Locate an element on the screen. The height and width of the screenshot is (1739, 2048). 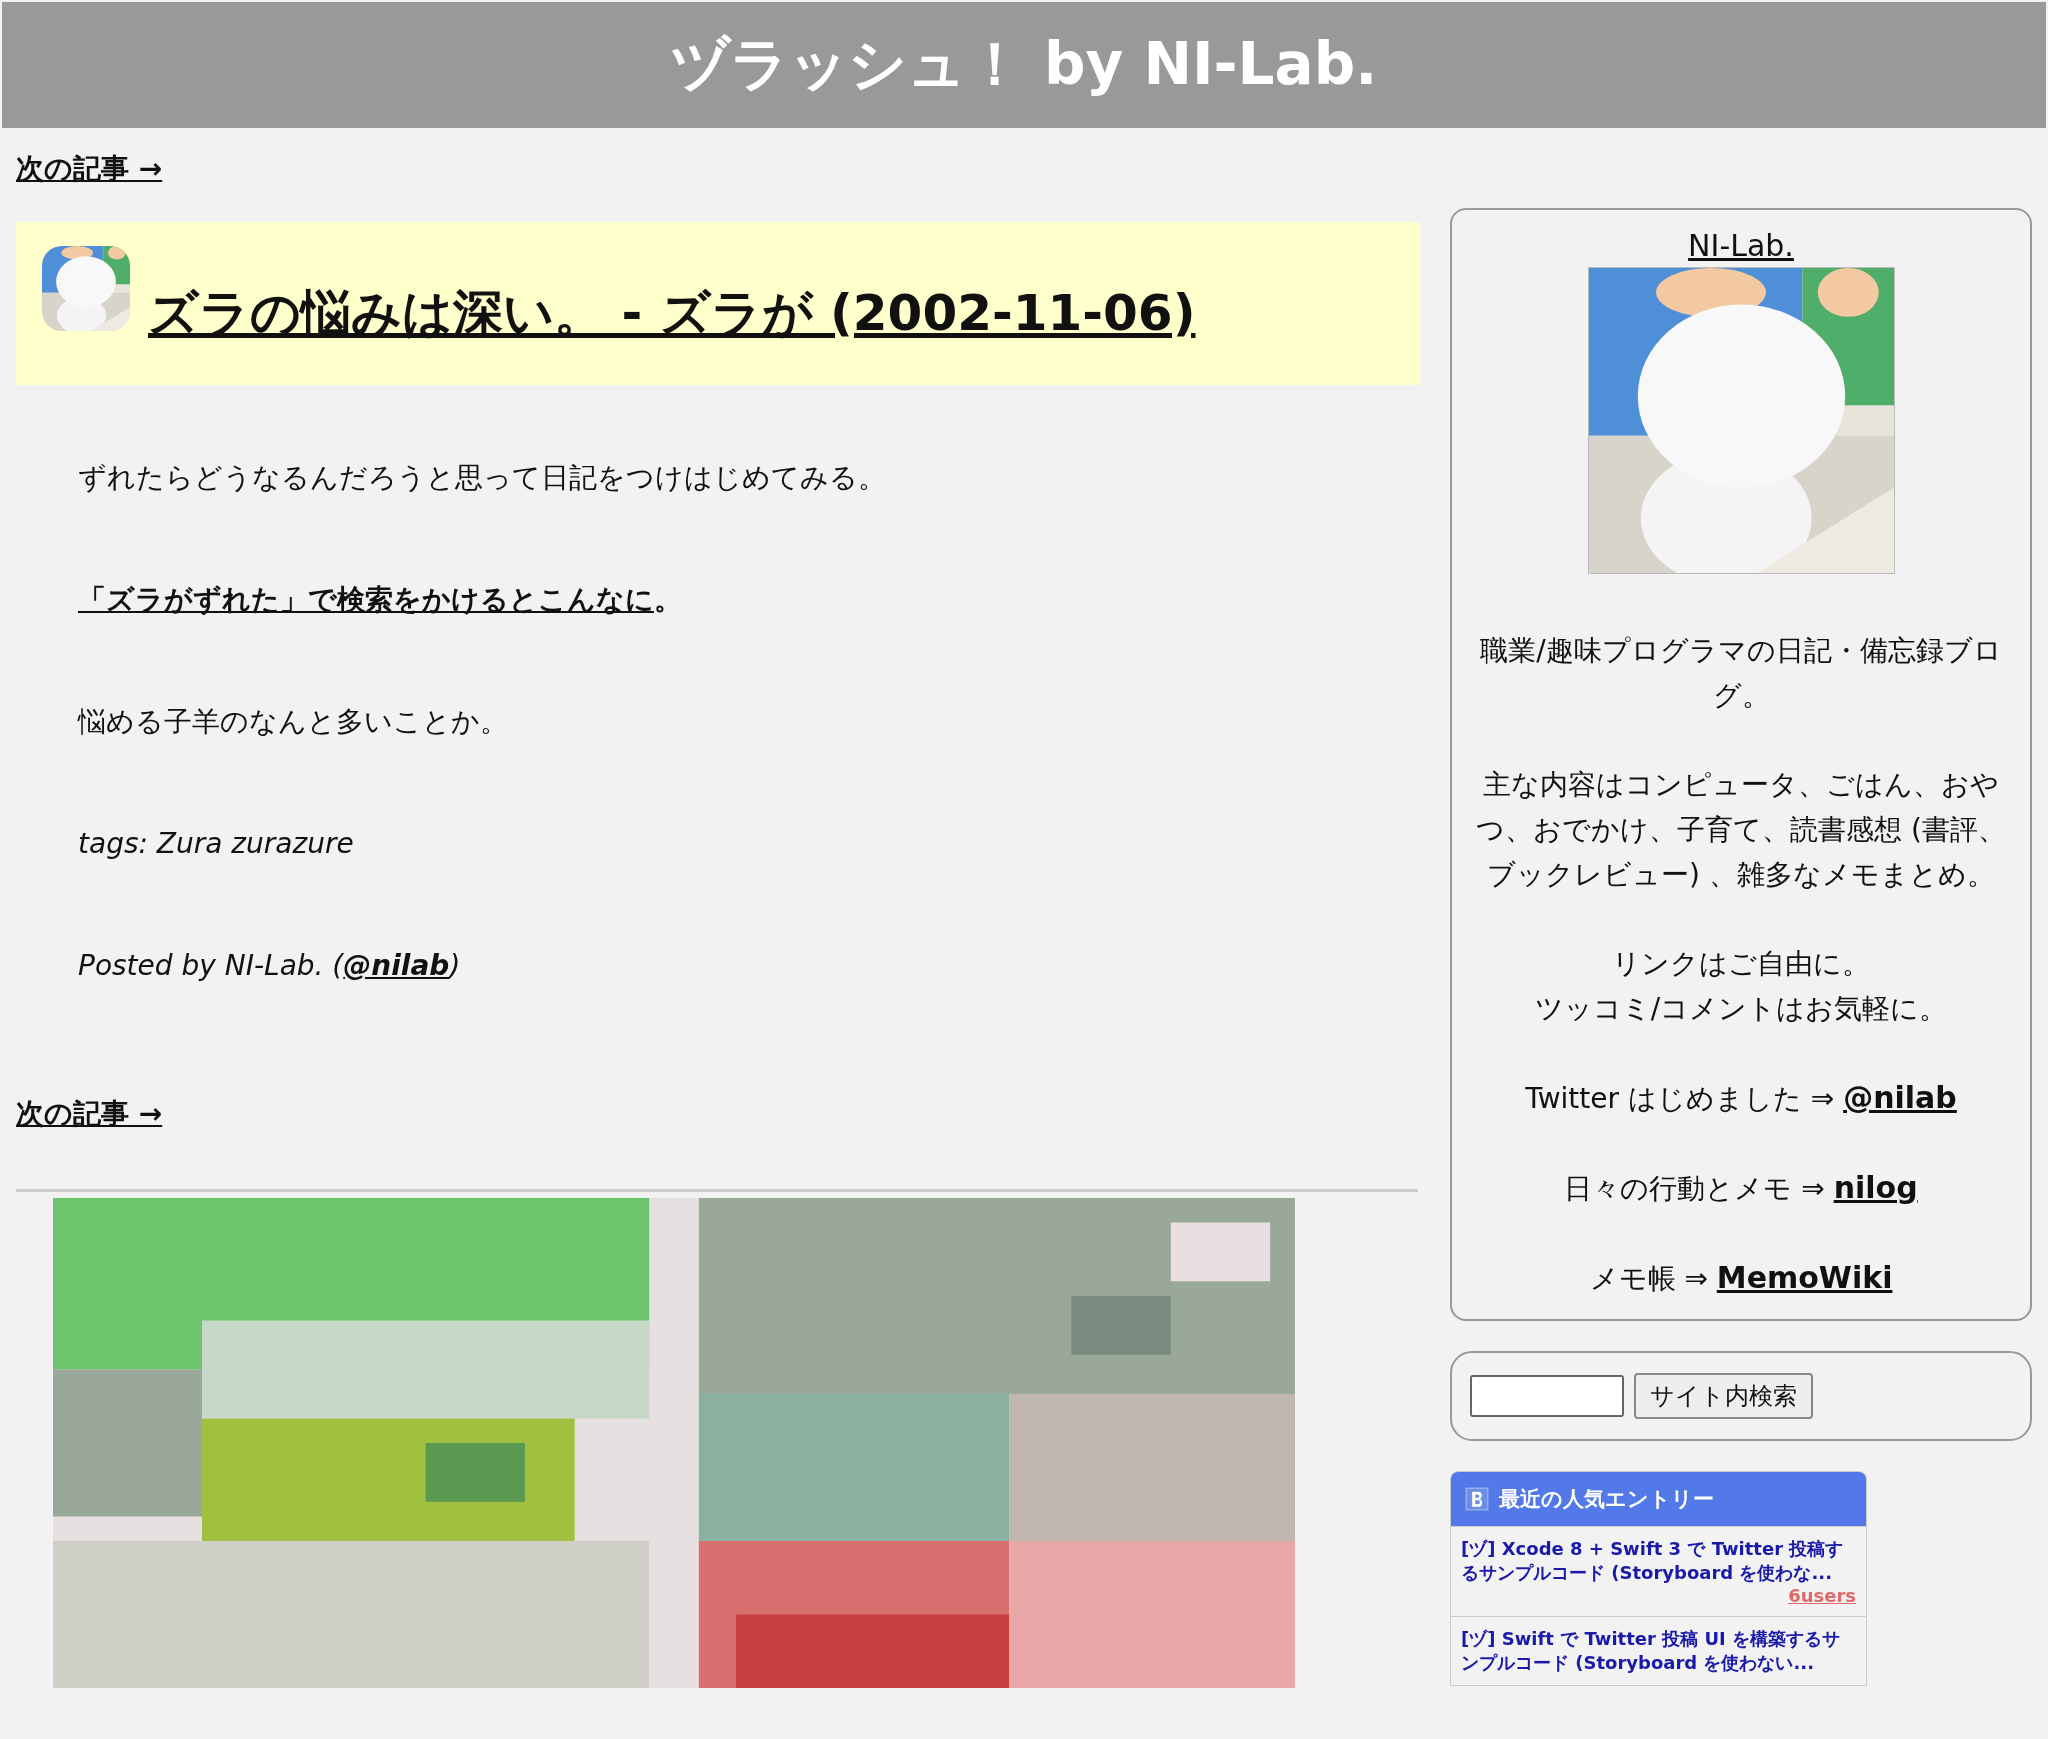
profile-link: @nilab is located at coordinates (1900, 1097).